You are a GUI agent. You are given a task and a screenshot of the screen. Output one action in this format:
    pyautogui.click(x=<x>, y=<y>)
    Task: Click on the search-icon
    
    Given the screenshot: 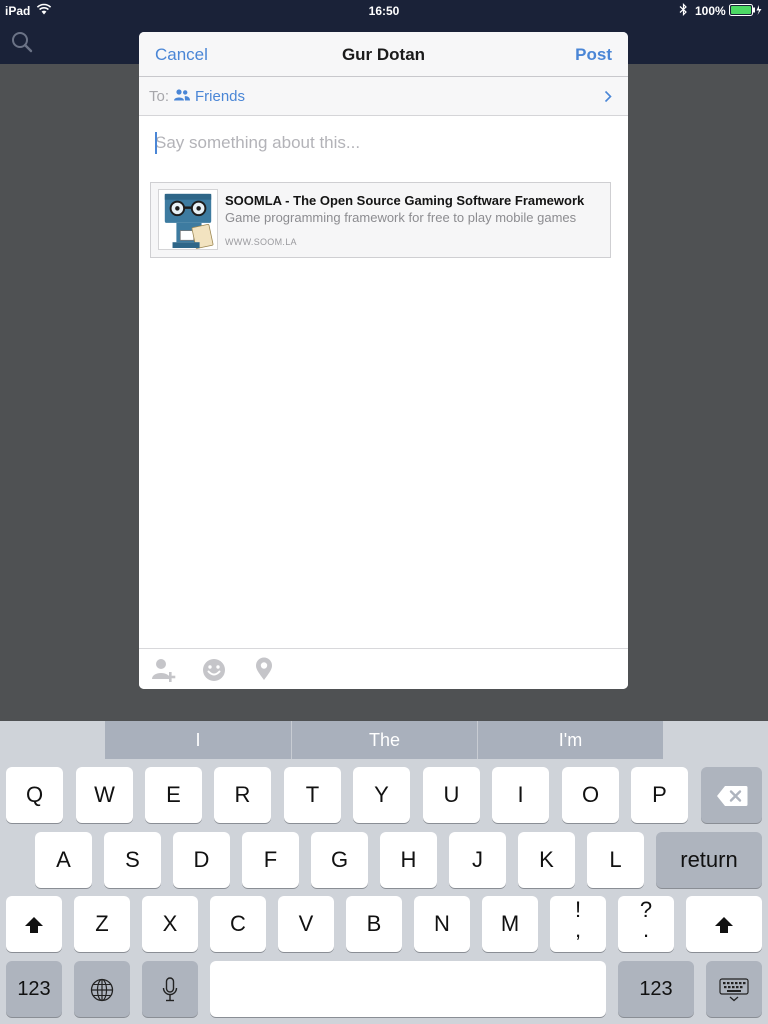 What is the action you would take?
    pyautogui.click(x=22, y=42)
    